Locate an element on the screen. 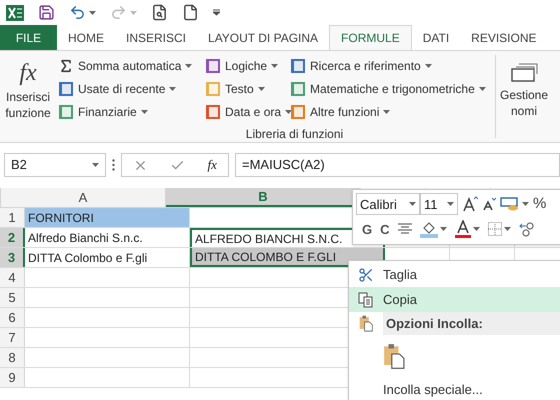 The height and width of the screenshot is (400, 560). menu-section-header: Opzioni Incolla: is located at coordinates (471, 323).